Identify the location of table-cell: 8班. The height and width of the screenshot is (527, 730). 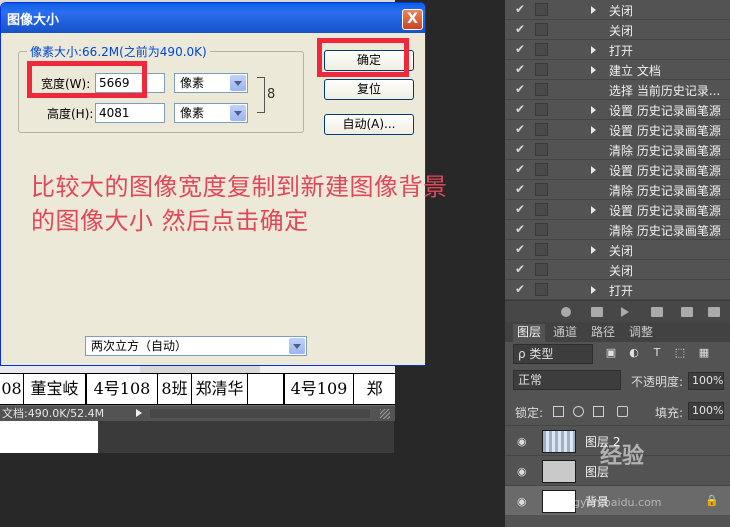
(175, 389).